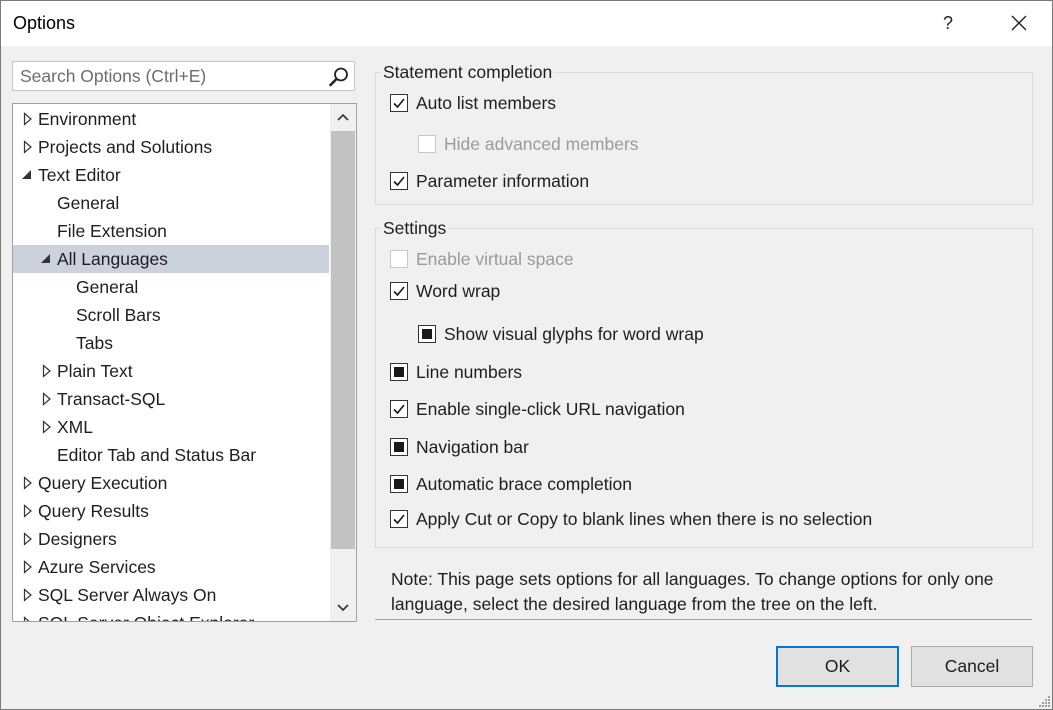 This screenshot has width=1053, height=710. I want to click on tree-item-editor-tab-and-status-bar: Editor Tab and Status Bar, so click(171, 455).